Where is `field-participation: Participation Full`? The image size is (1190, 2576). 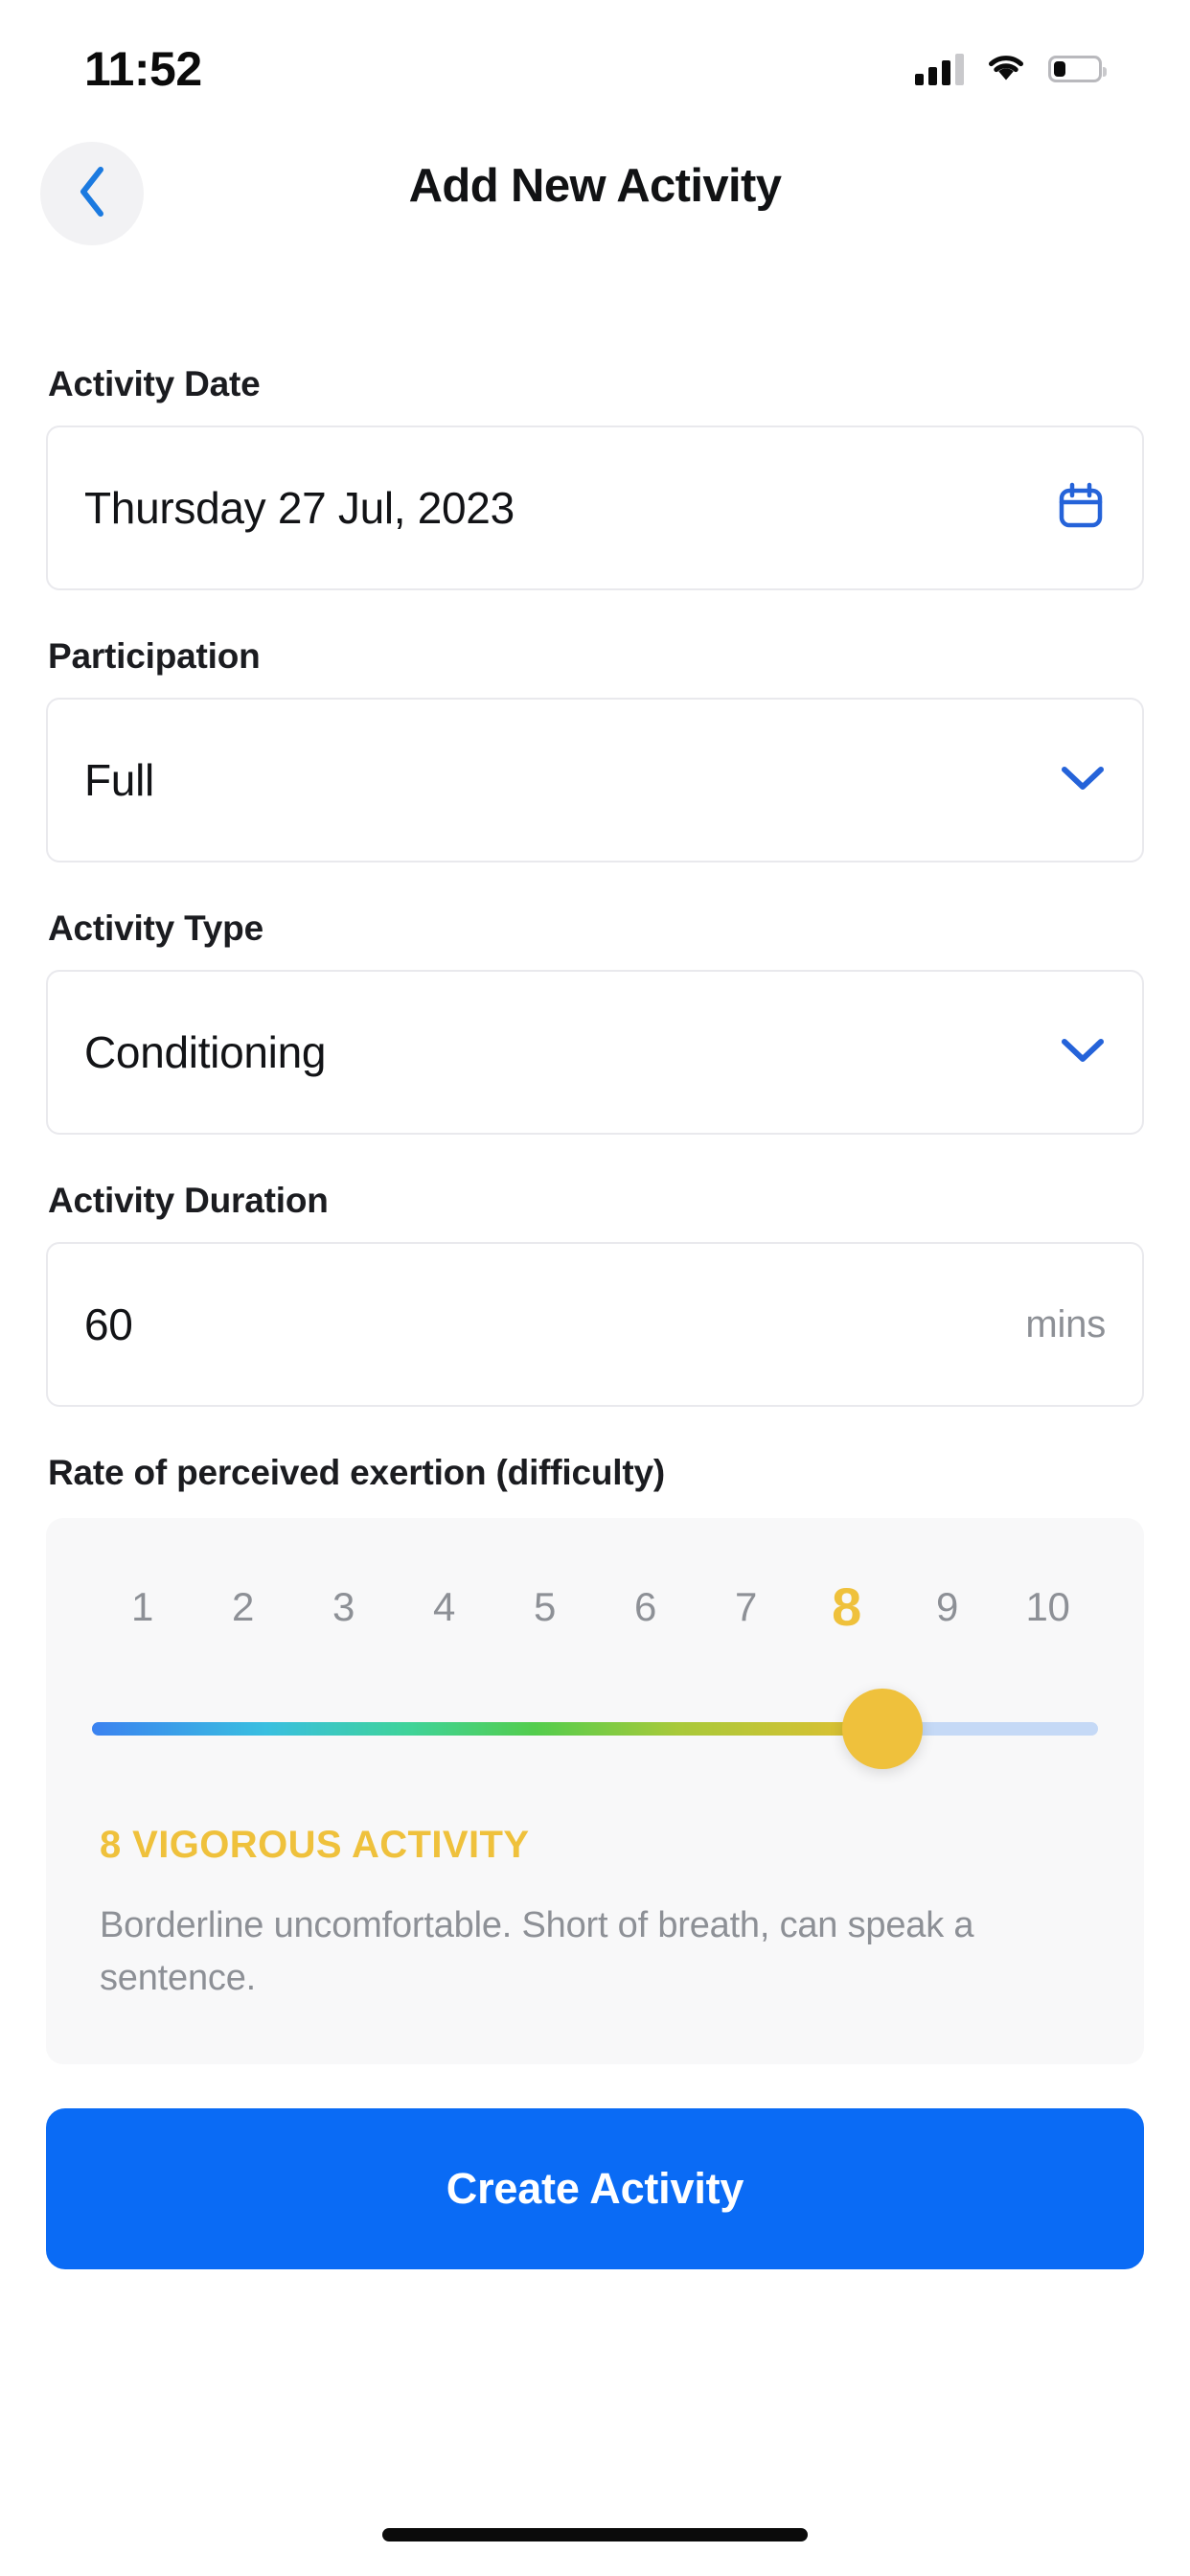 field-participation: Participation Full is located at coordinates (595, 749).